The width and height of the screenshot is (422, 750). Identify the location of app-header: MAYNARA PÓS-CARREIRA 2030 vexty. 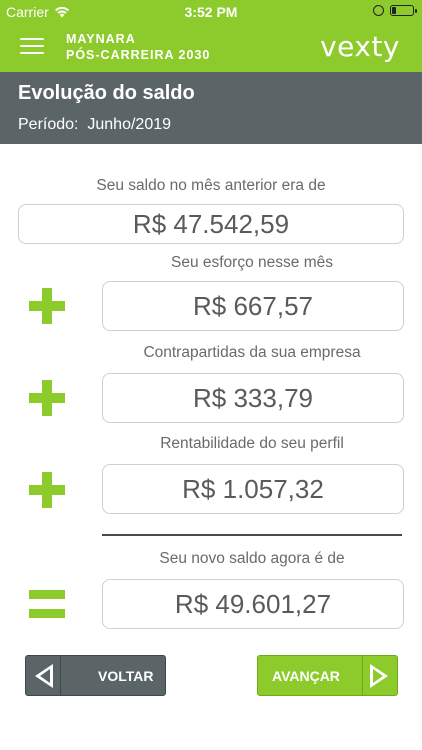
(211, 48).